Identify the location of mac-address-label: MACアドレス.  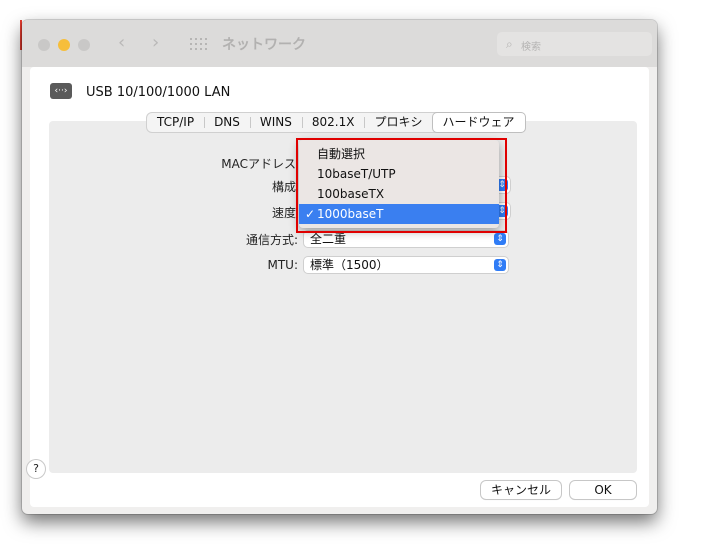
(258, 164).